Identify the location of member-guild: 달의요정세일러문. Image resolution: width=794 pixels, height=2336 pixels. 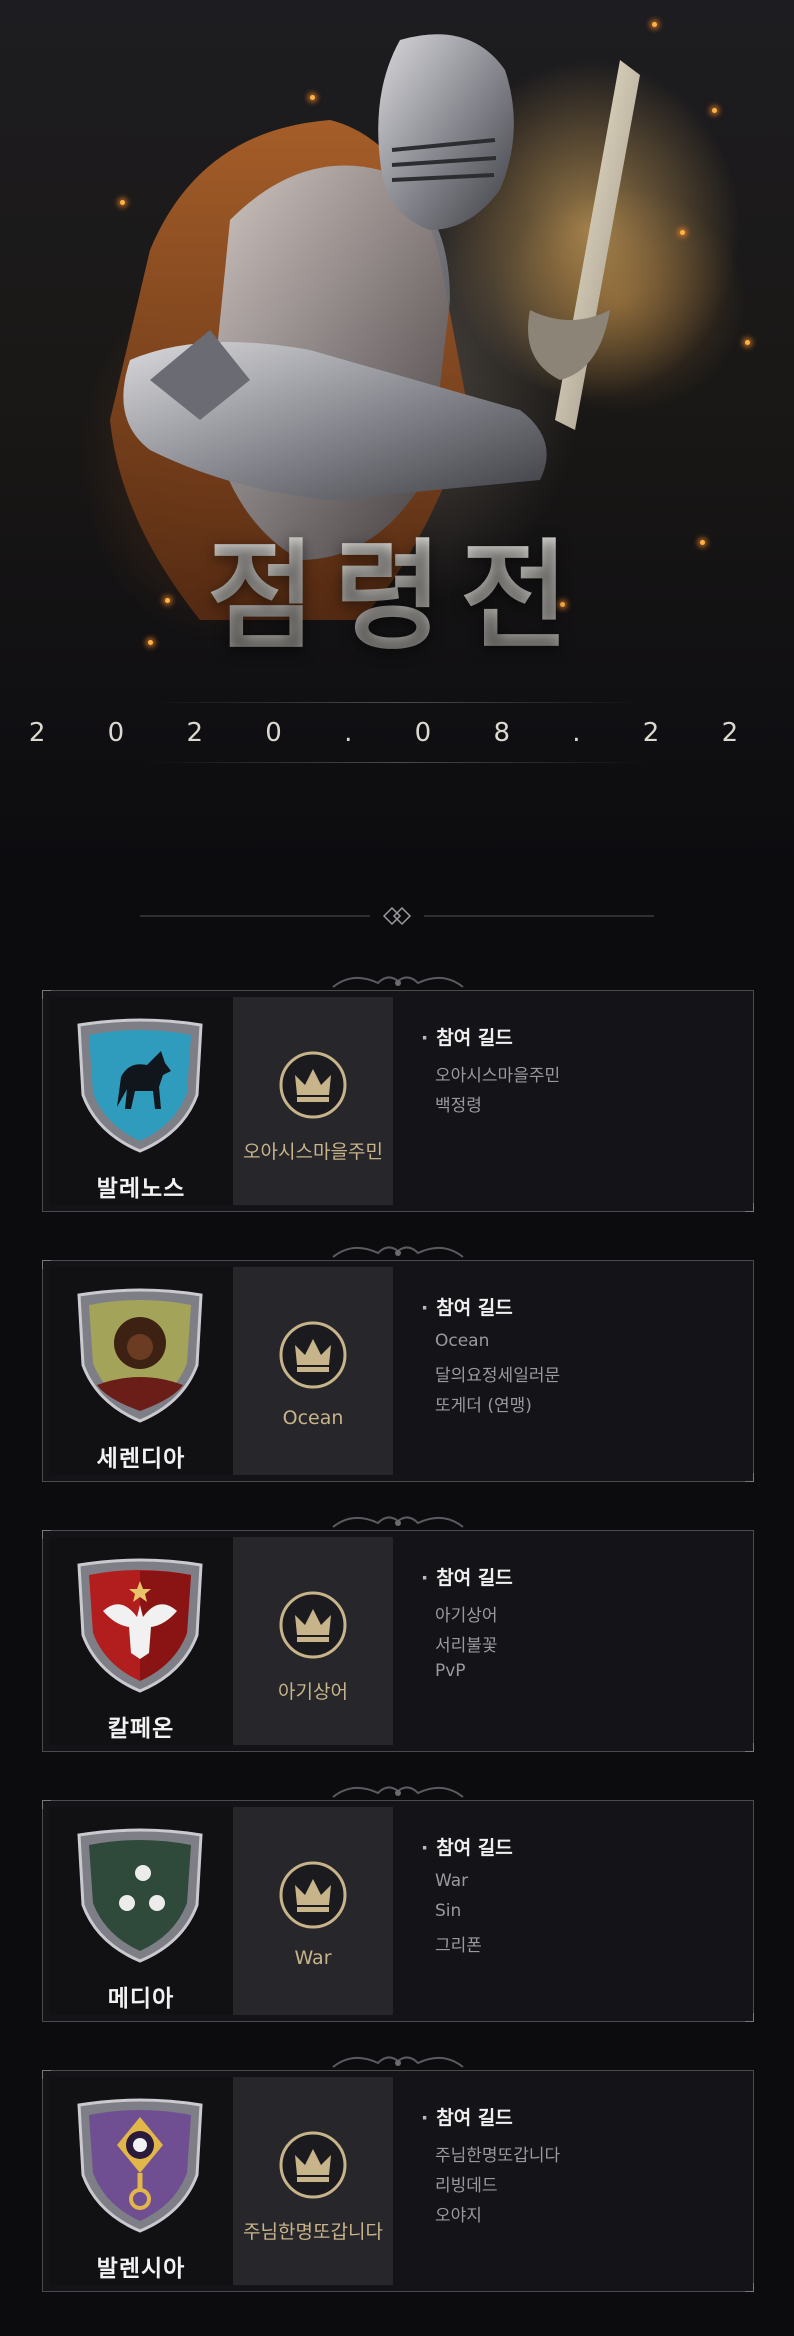
(498, 1376).